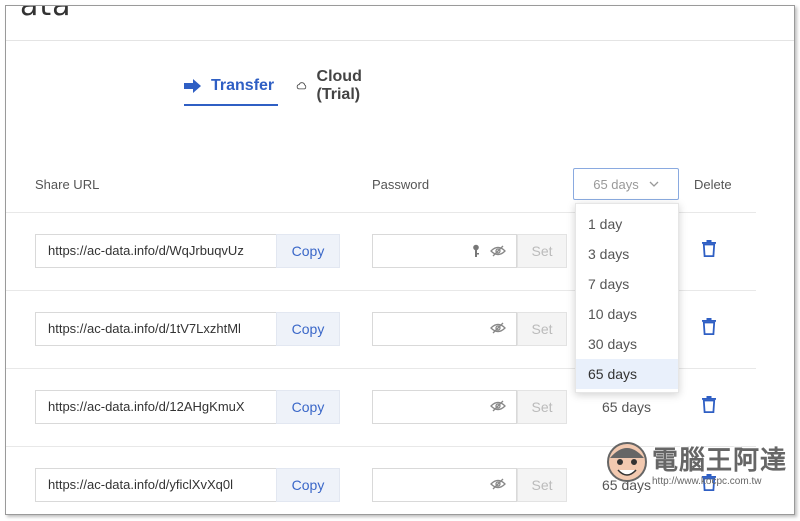  Describe the element at coordinates (616, 184) in the screenshot. I see `expiry-days-value: 65 days` at that location.